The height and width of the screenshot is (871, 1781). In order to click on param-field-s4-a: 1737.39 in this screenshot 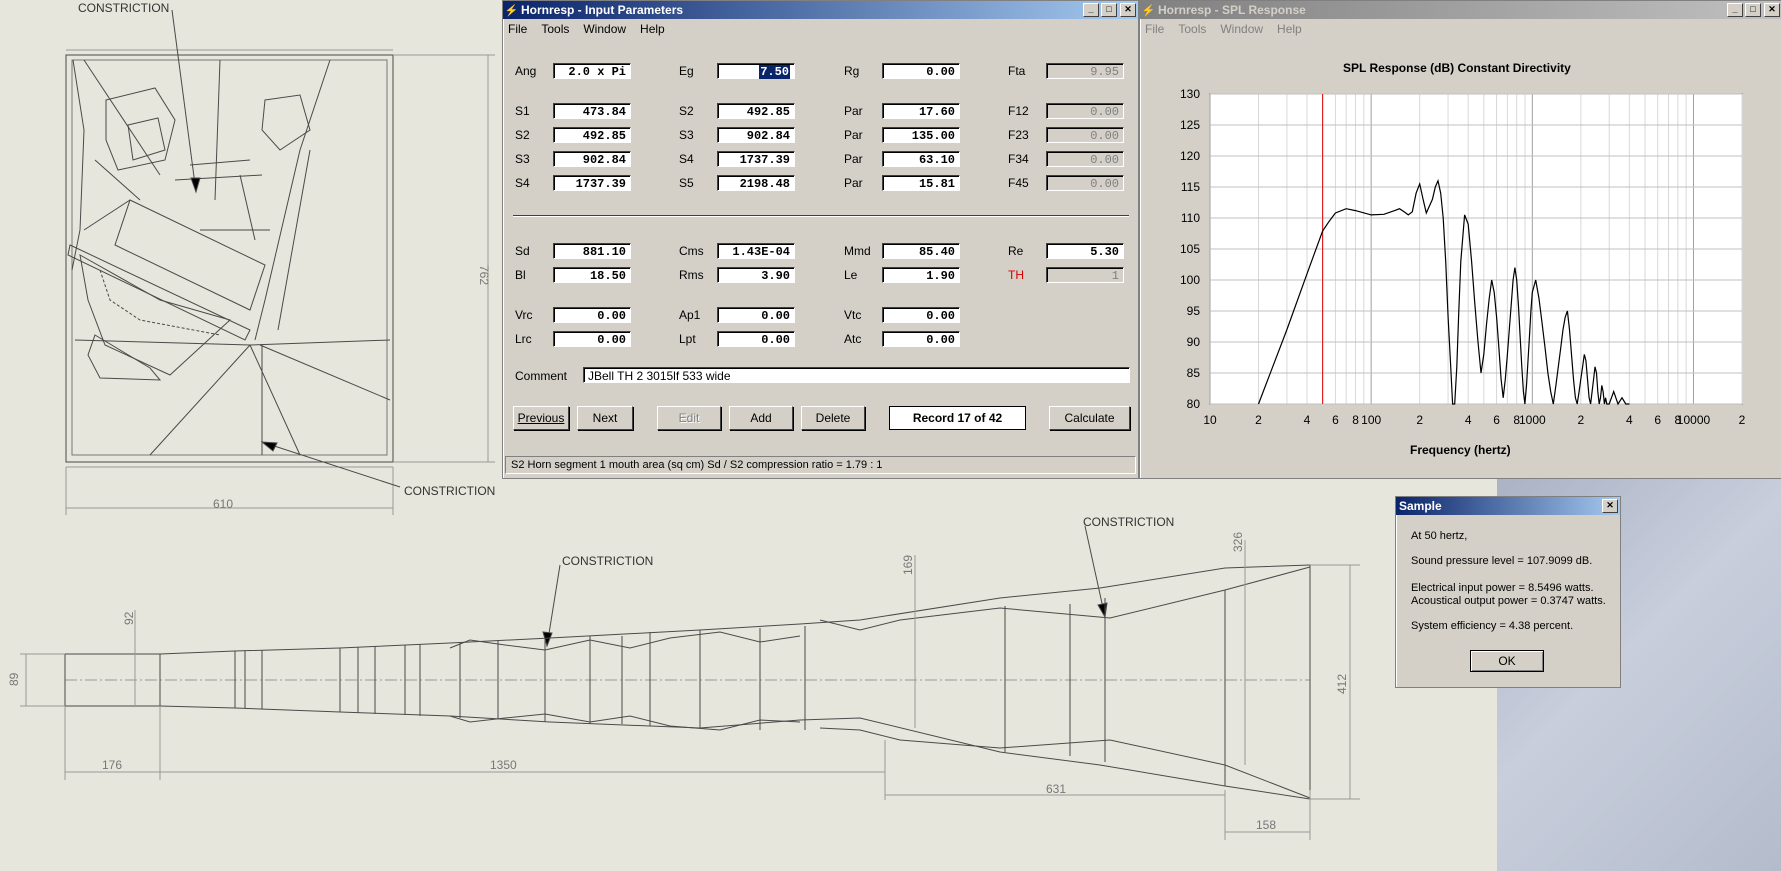, I will do `click(592, 183)`.